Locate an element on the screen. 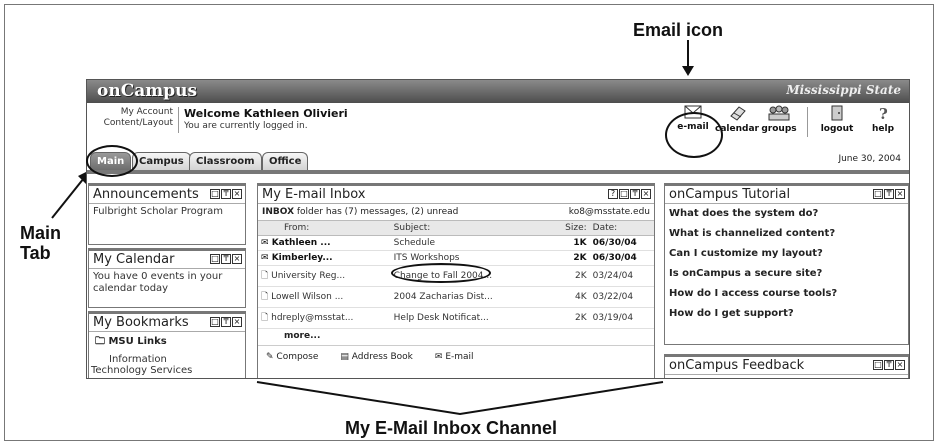 The image size is (939, 445). tutorial-link: How do I access course tools? is located at coordinates (786, 294).